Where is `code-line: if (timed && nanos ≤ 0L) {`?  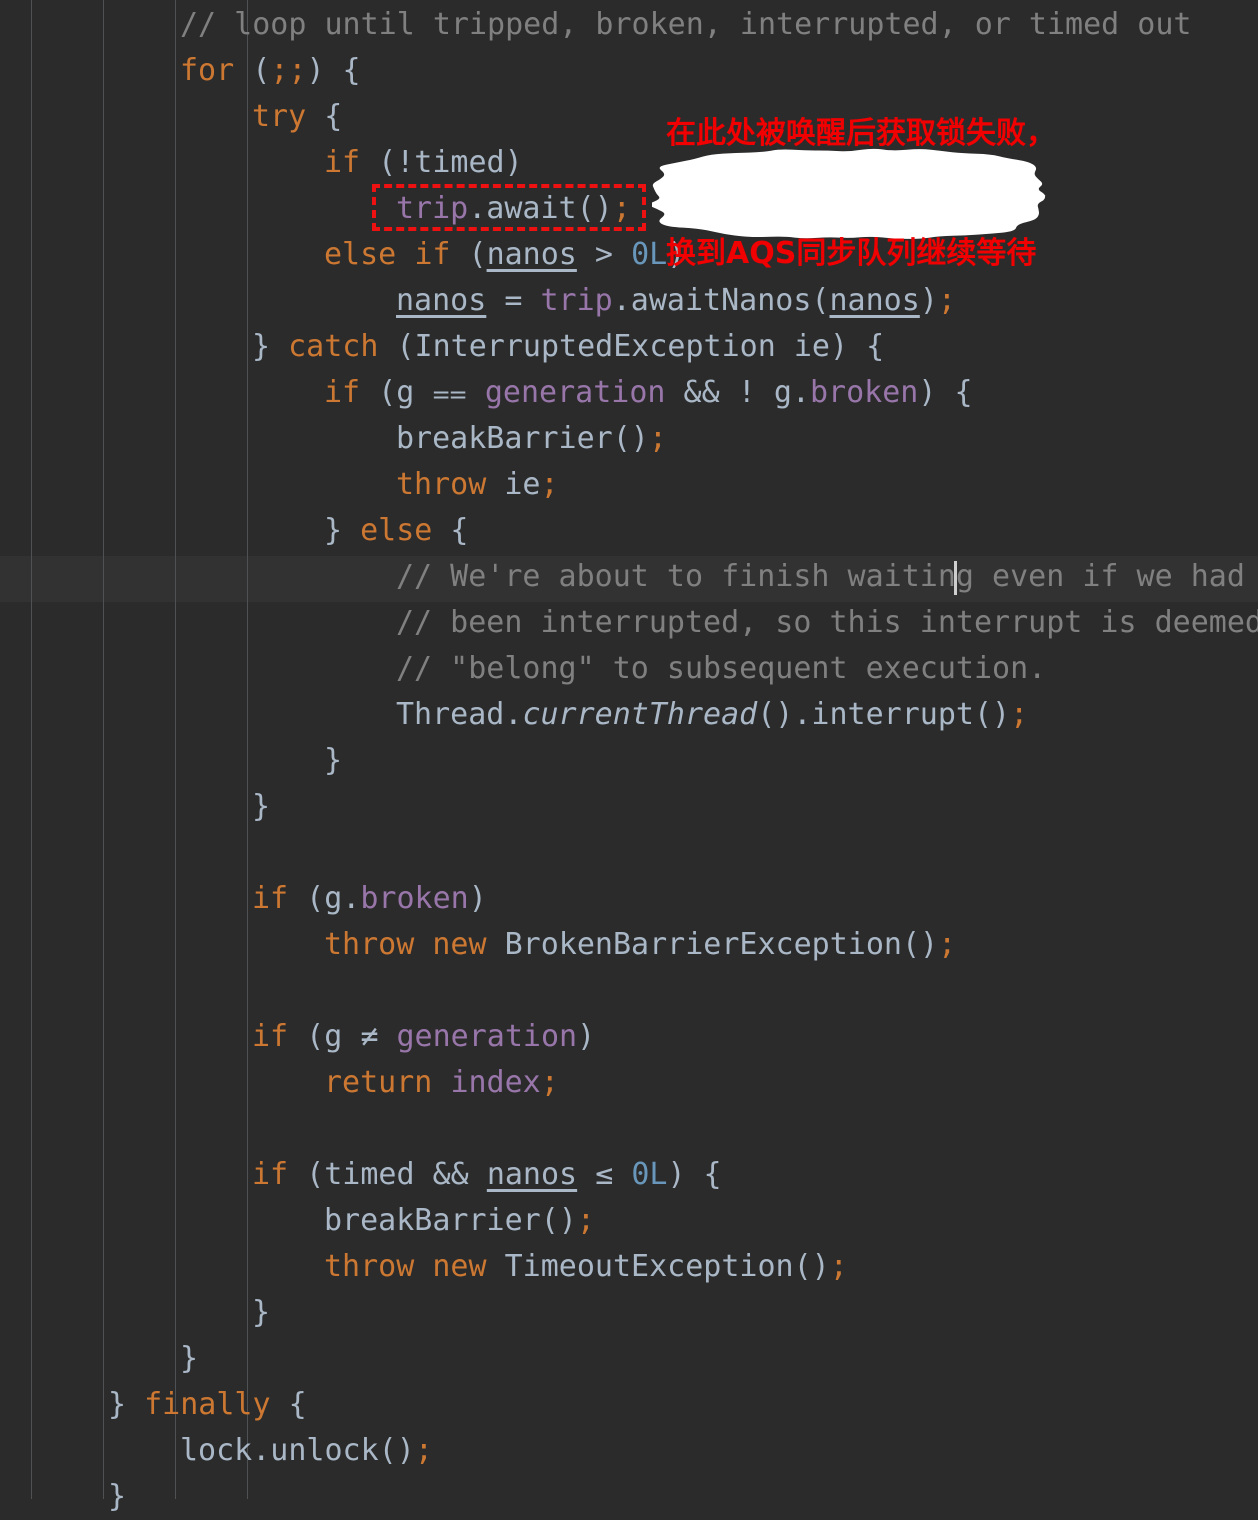 code-line: if (timed && nanos ≤ 0L) { is located at coordinates (487, 1175).